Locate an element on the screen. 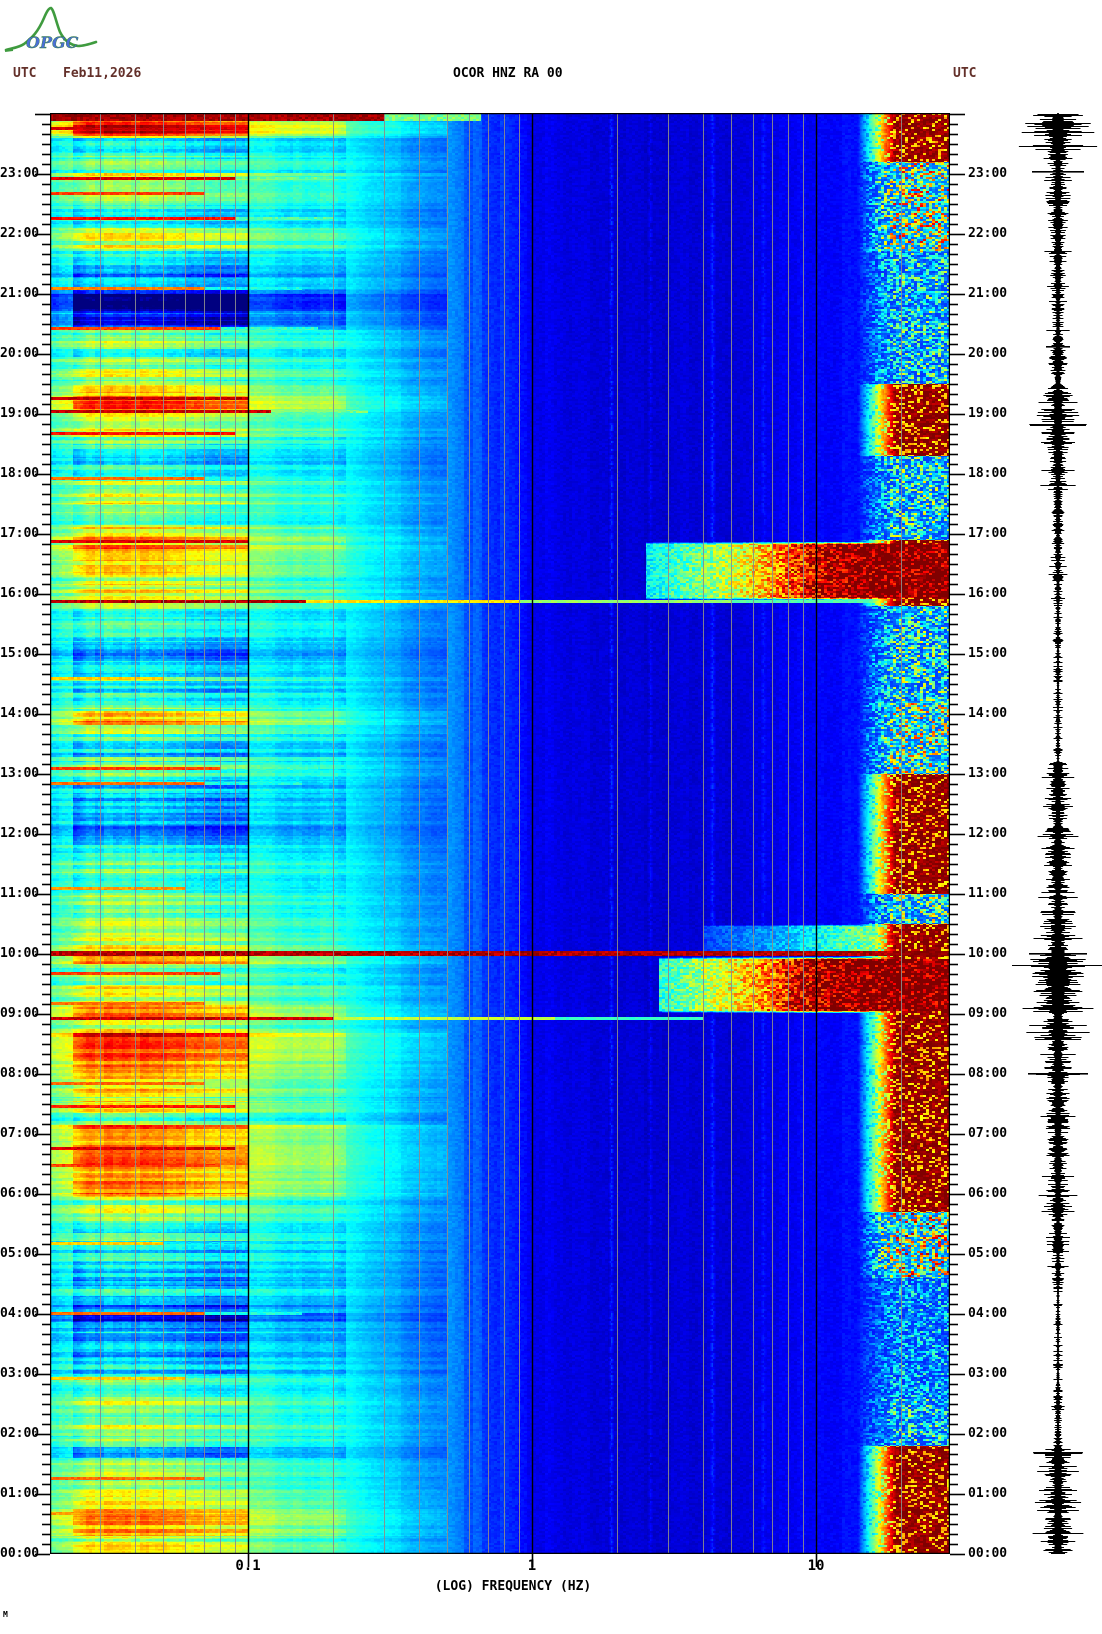 The width and height of the screenshot is (1102, 1634). hour-label-right: 08:00 is located at coordinates (988, 1073).